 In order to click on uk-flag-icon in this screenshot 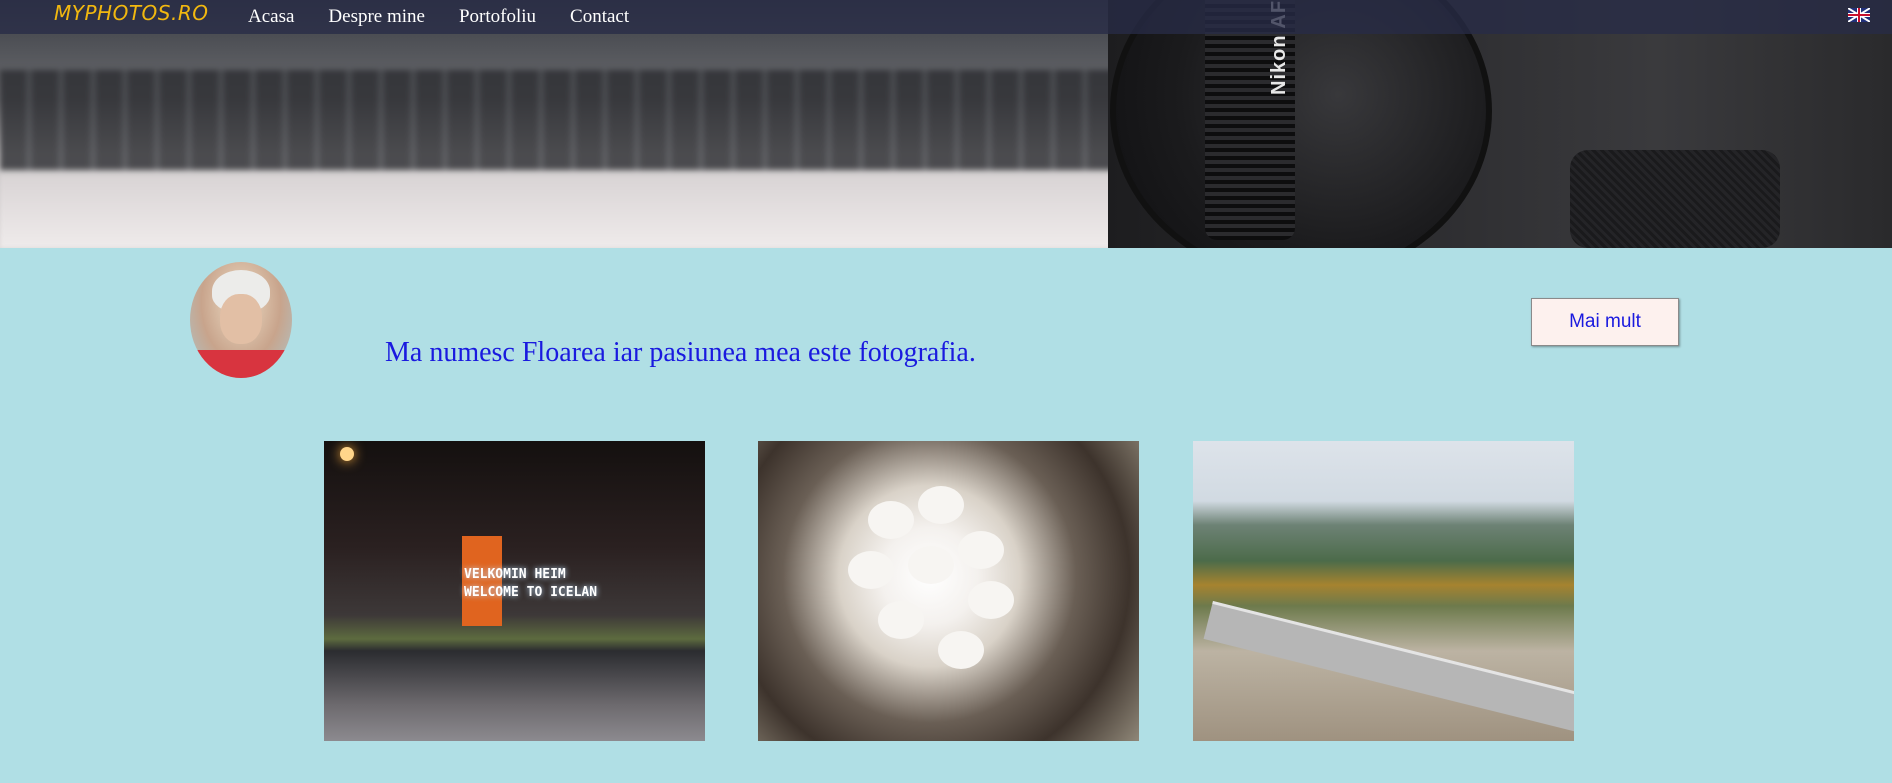, I will do `click(1859, 15)`.